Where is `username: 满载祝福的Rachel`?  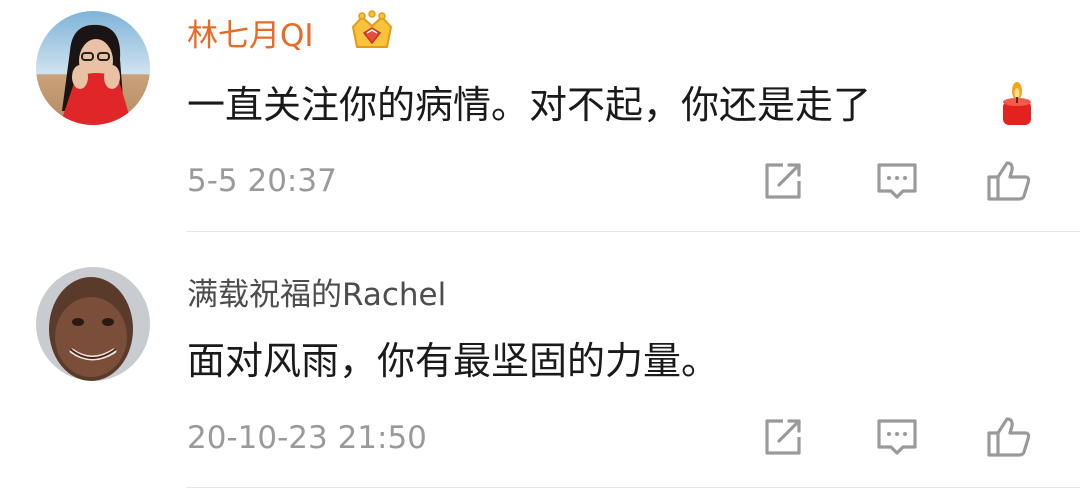
username: 满载祝福的Rachel is located at coordinates (316, 295).